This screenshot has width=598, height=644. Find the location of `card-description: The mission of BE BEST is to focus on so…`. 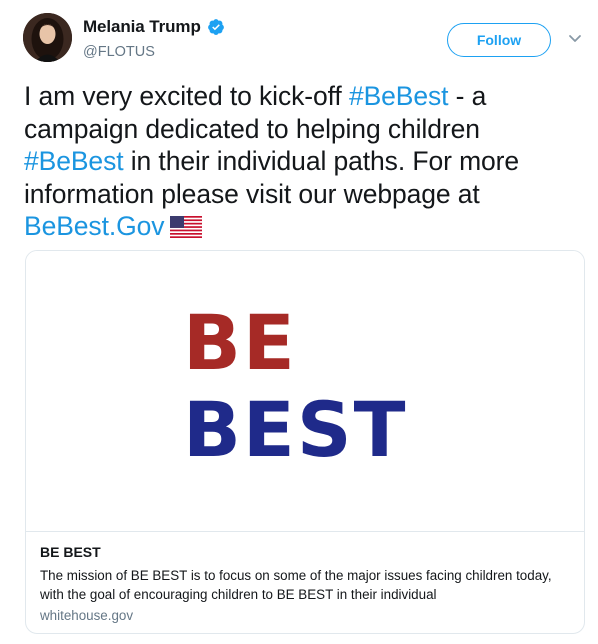

card-description: The mission of BE BEST is to focus on so… is located at coordinates (305, 585).